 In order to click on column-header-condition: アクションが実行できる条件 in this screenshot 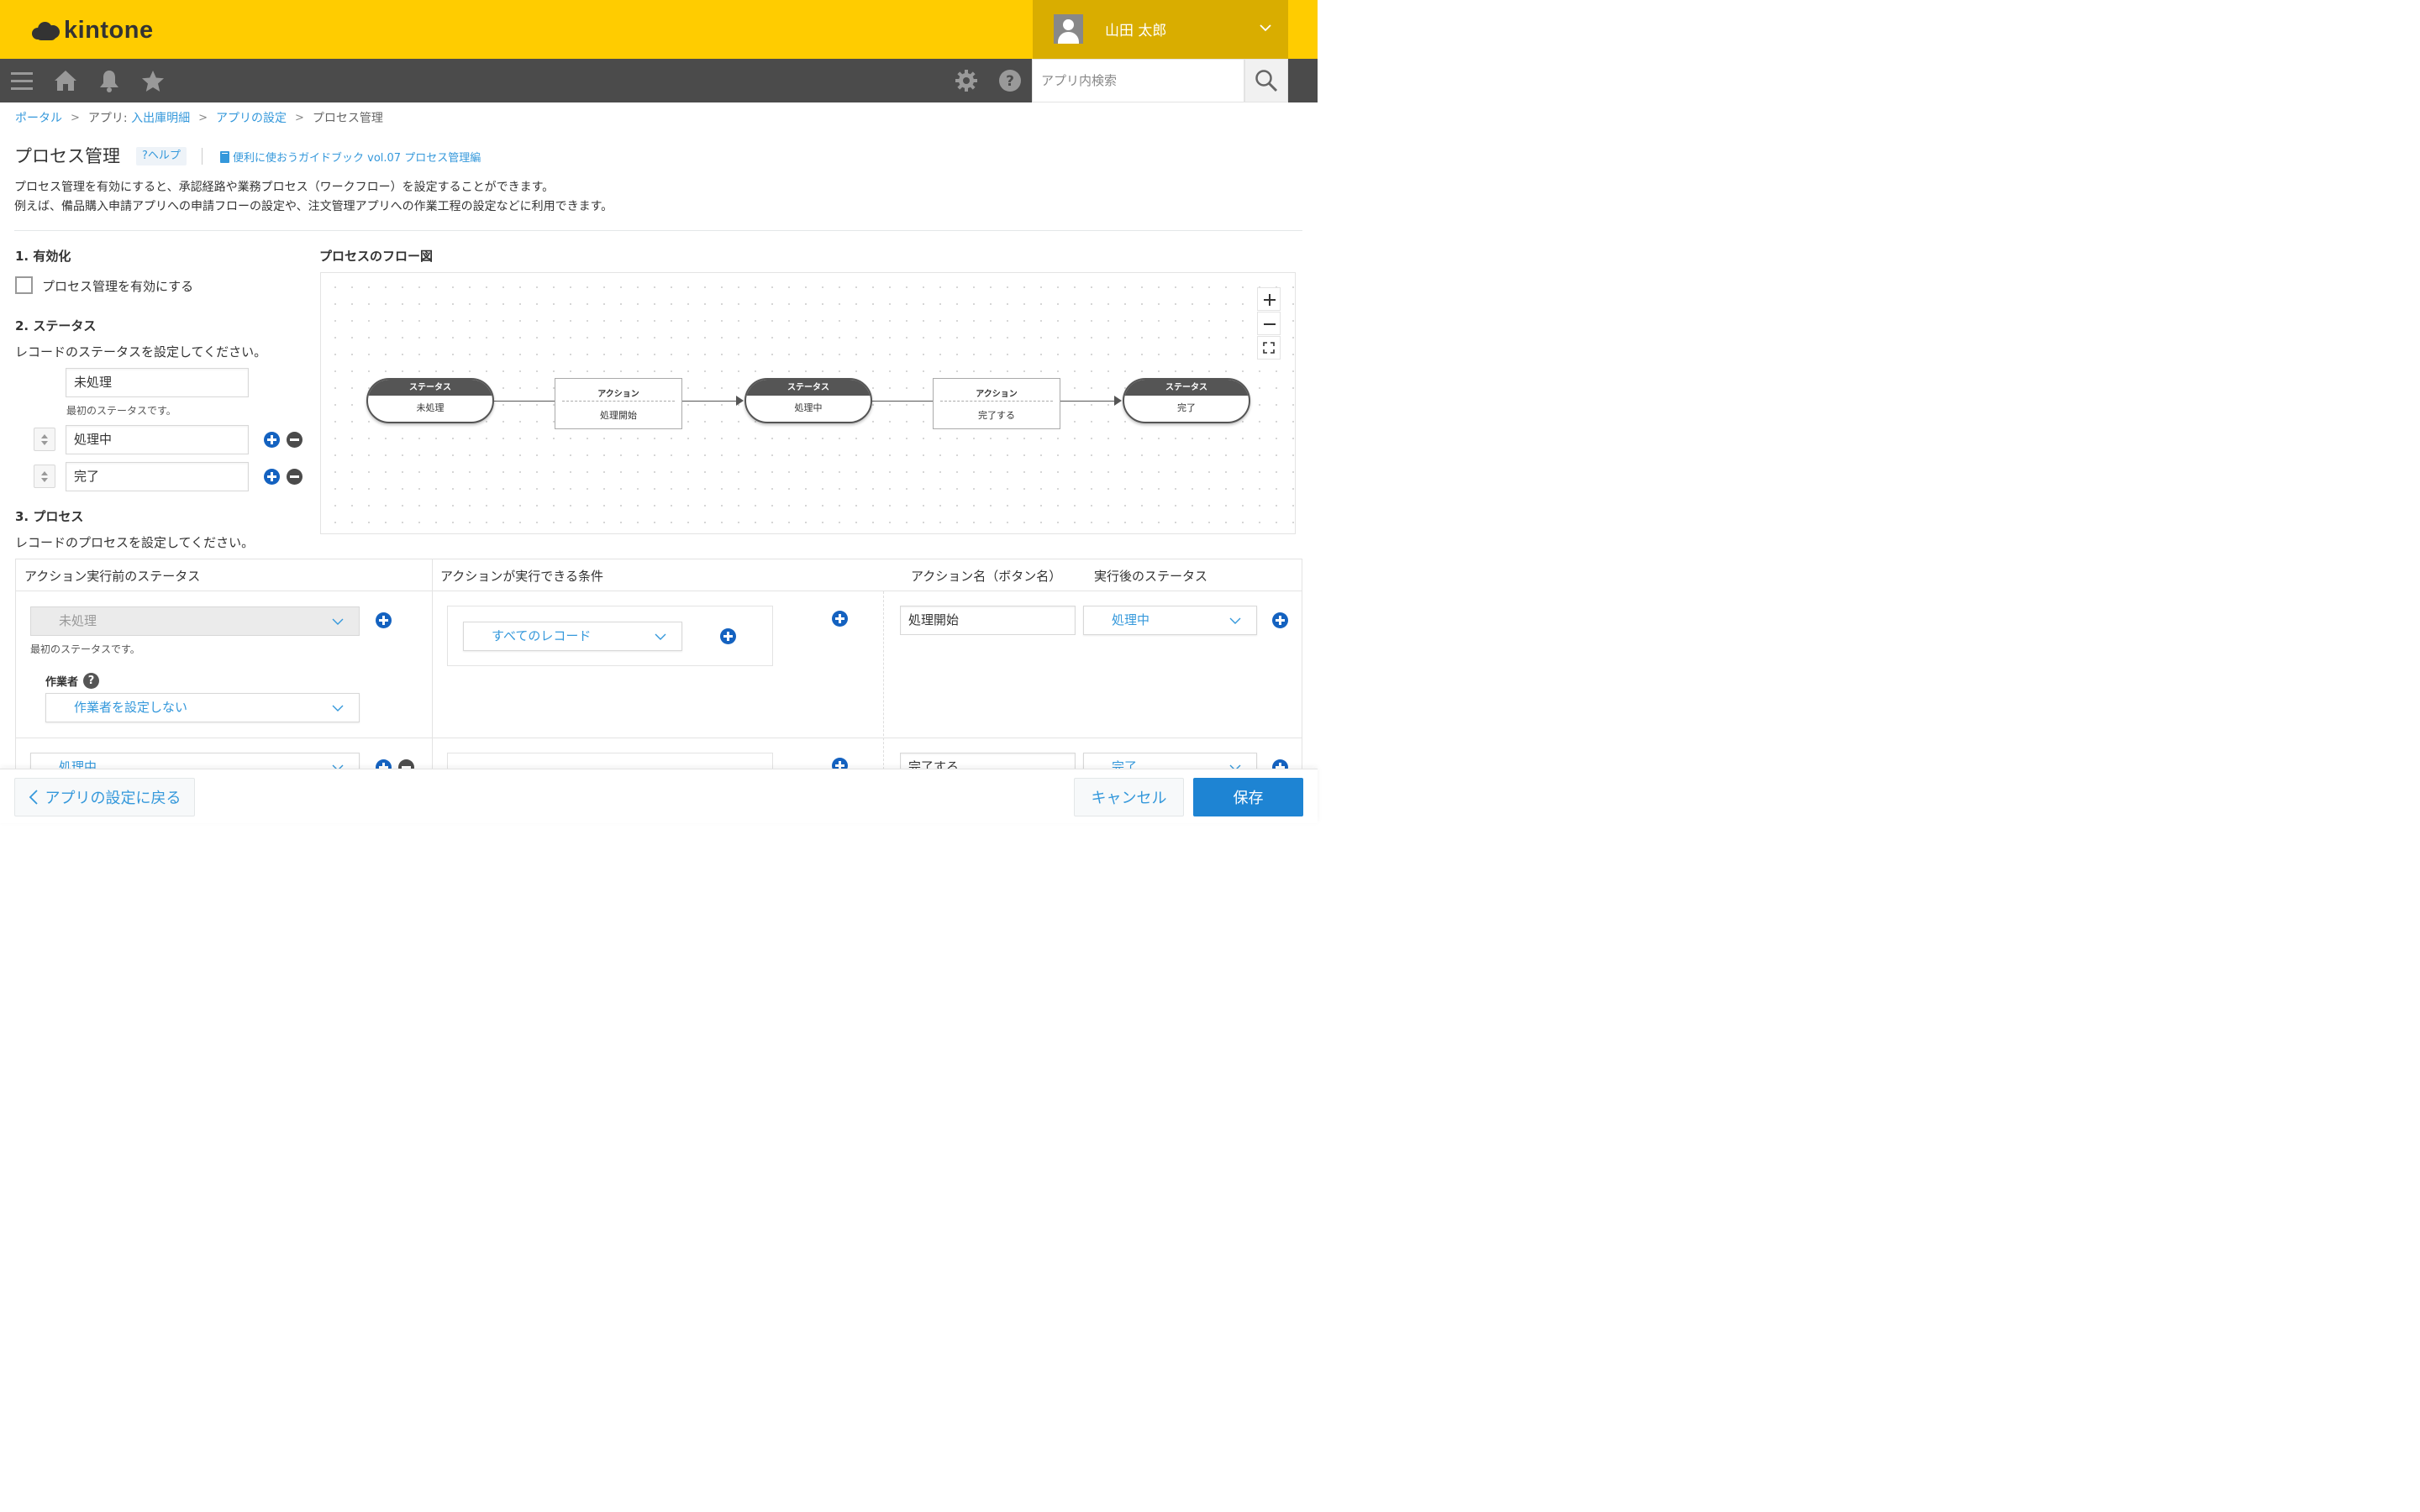, I will do `click(522, 576)`.